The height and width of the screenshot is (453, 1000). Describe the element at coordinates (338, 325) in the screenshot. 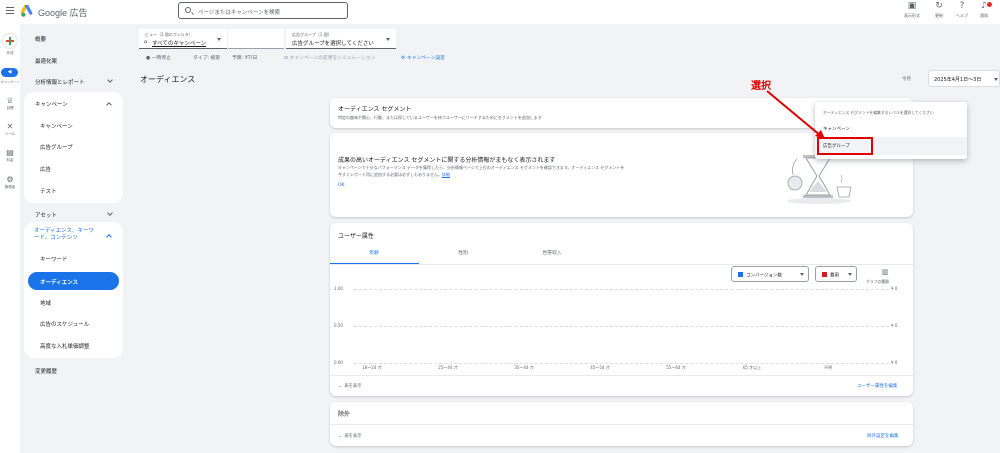

I see `chart-y-left-tick: 0.50` at that location.